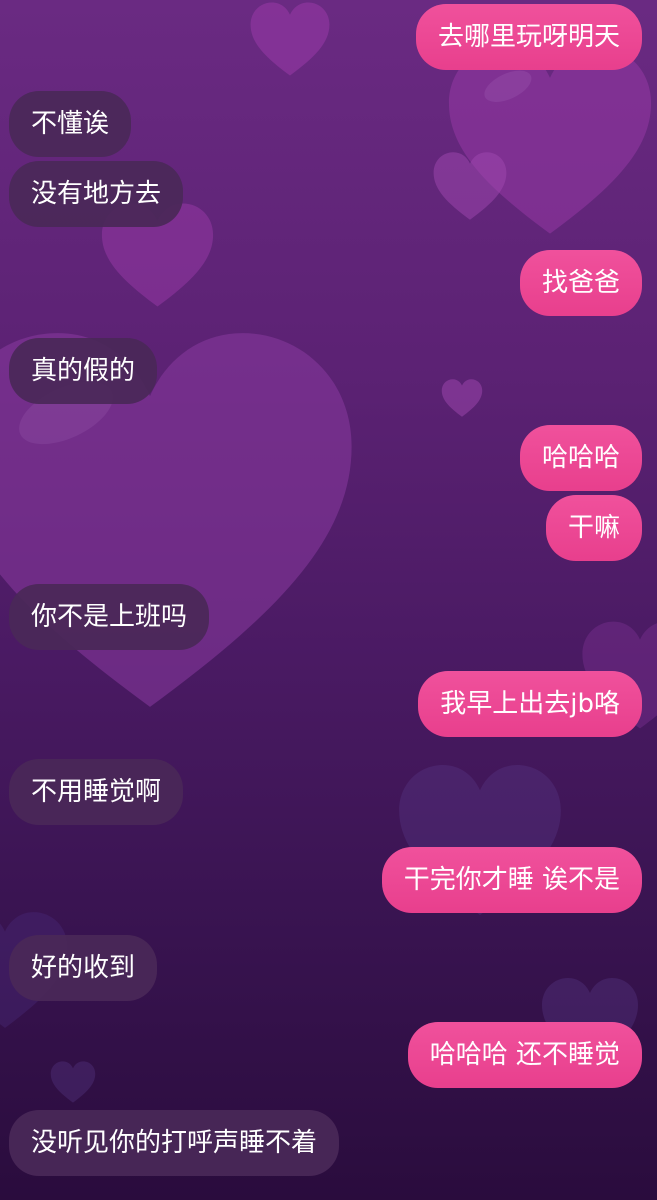  What do you see at coordinates (96, 194) in the screenshot?
I see `message-bubble-incoming: 没有地方去` at bounding box center [96, 194].